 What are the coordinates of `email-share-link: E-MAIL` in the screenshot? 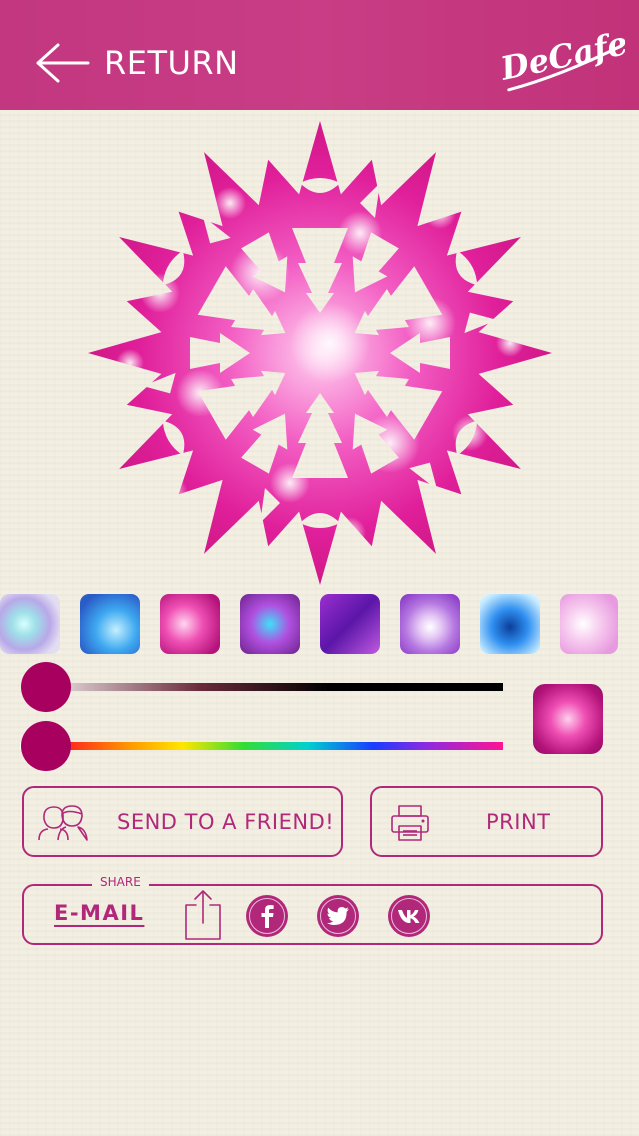 It's located at (99, 913).